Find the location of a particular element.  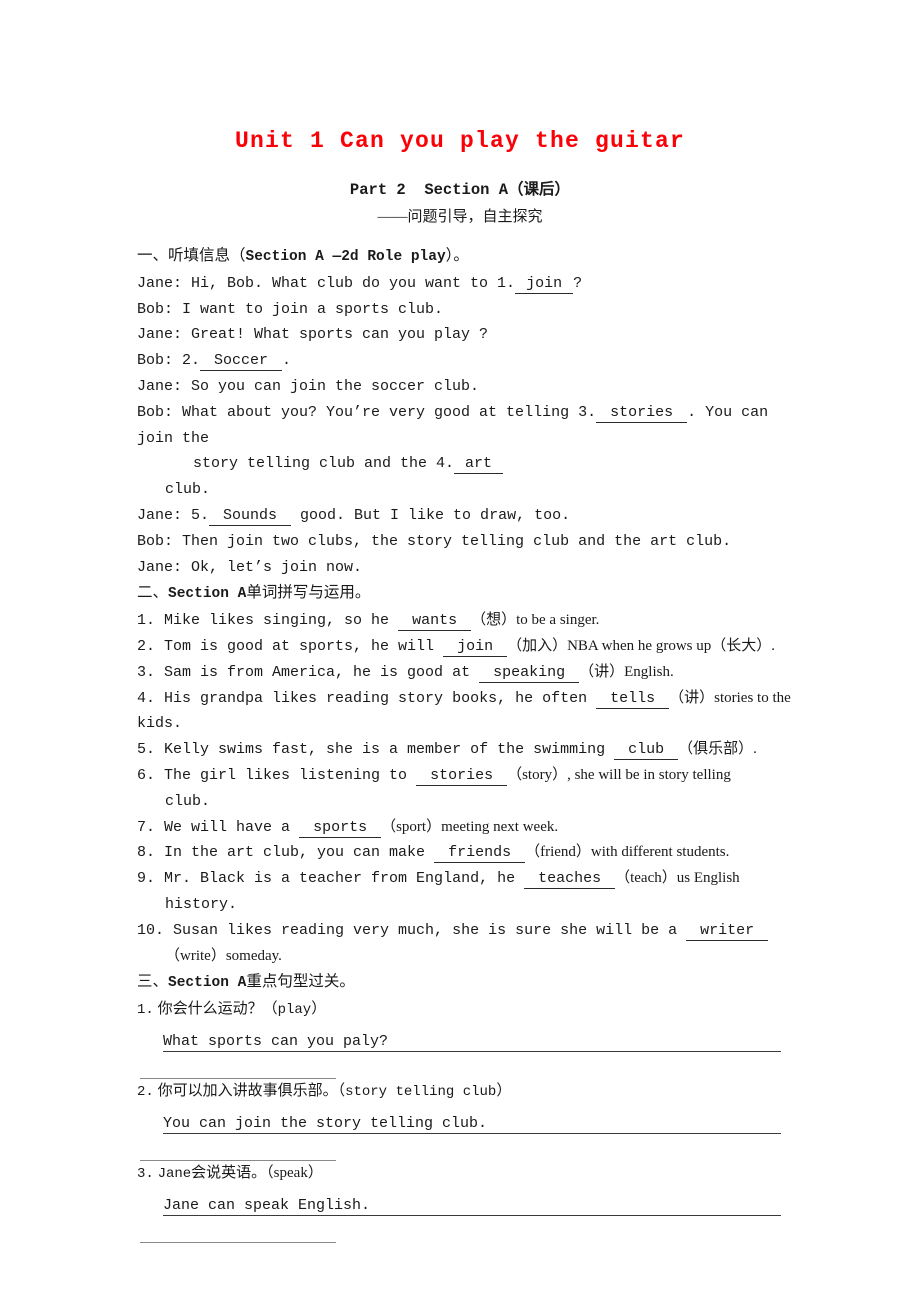

translation-answer-text: What sports can you paly? is located at coordinates (276, 1041).